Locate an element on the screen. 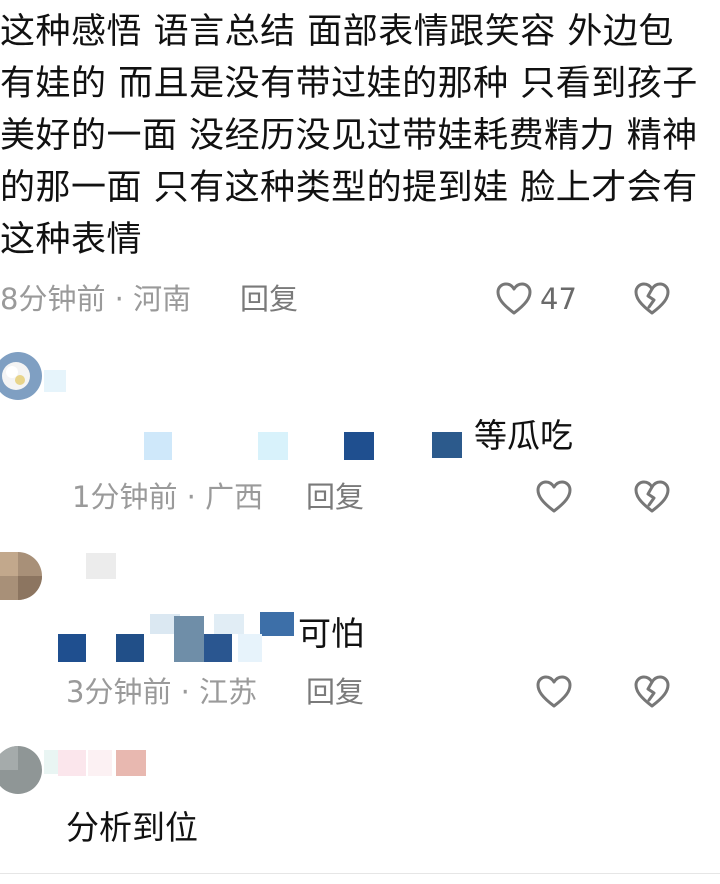 The image size is (720, 884). reply-time-location: 1分钟前 · 广西 is located at coordinates (168, 497).